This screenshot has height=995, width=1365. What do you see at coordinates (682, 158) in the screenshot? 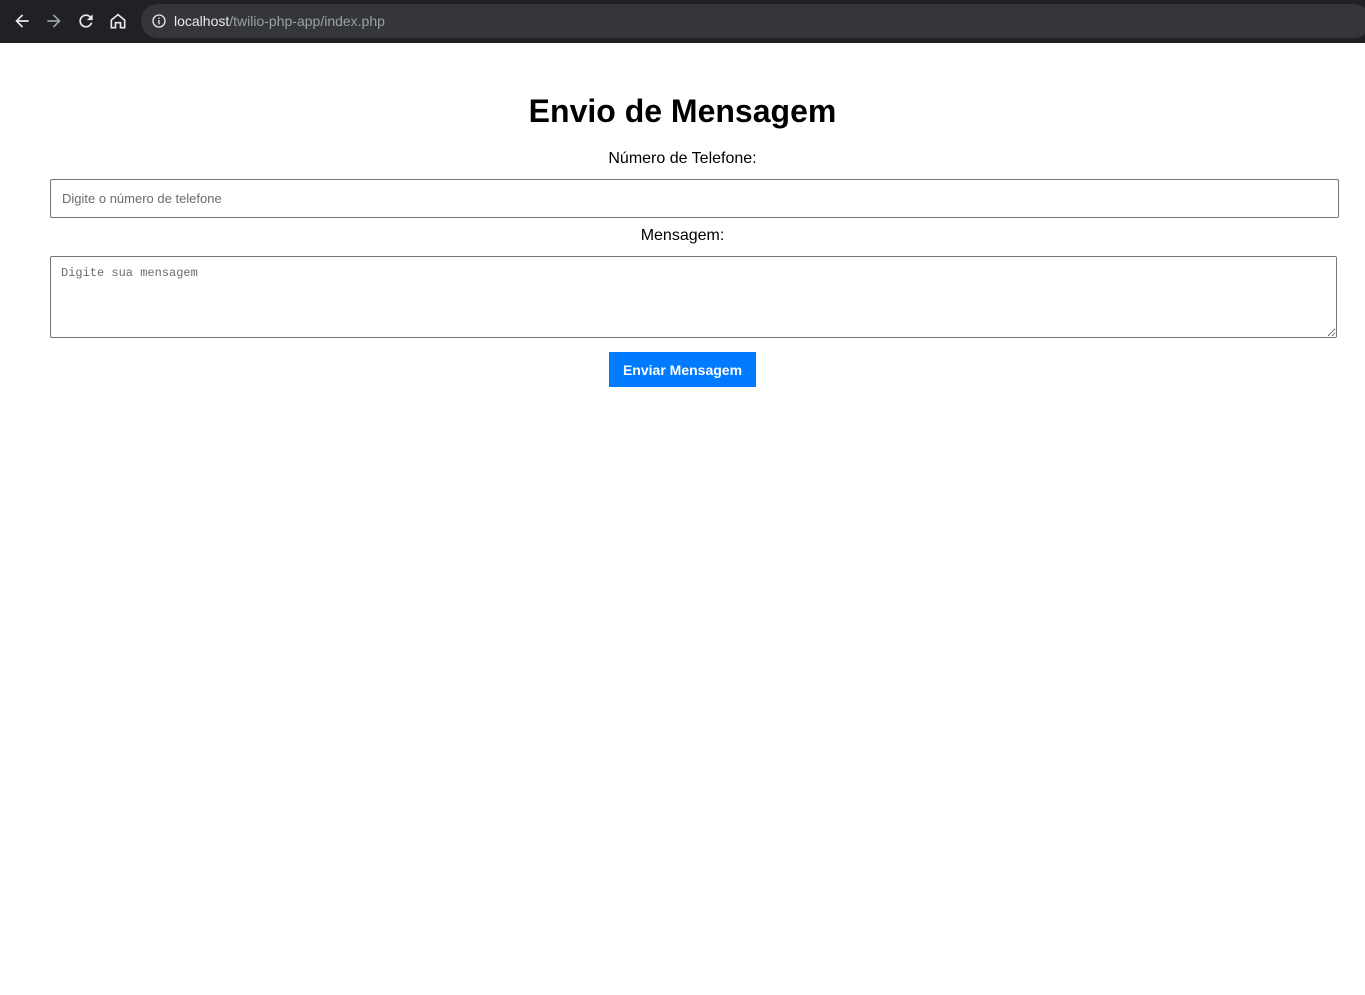
I see `phone-label: Número de Telefone:` at bounding box center [682, 158].